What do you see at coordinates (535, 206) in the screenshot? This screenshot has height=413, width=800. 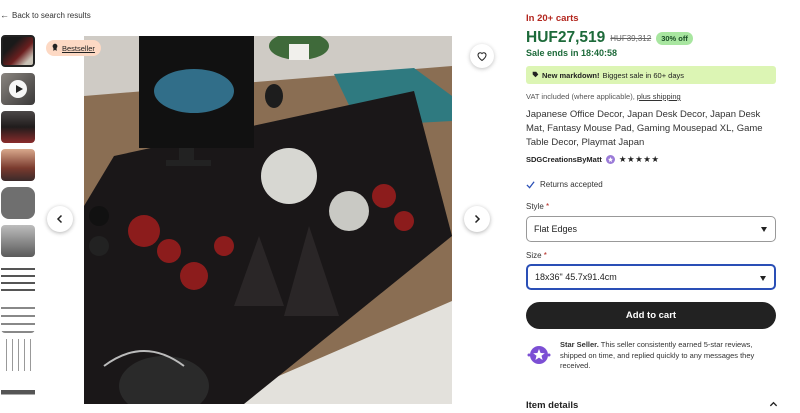 I see `style-label-text: Style` at bounding box center [535, 206].